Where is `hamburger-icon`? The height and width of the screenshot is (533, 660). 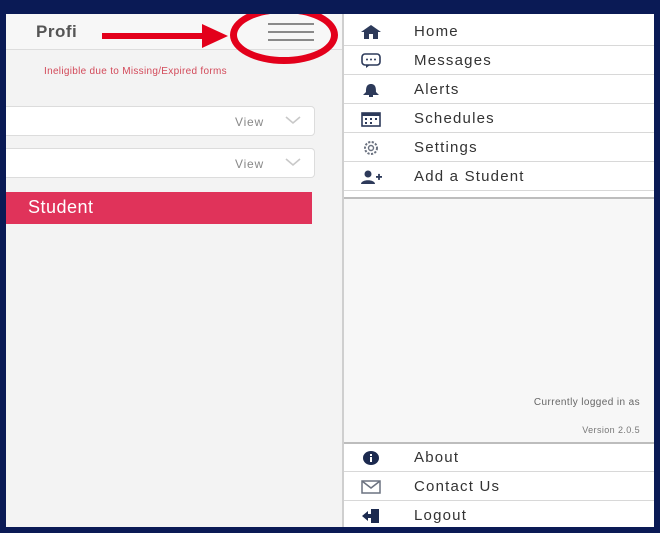
hamburger-icon is located at coordinates (291, 24).